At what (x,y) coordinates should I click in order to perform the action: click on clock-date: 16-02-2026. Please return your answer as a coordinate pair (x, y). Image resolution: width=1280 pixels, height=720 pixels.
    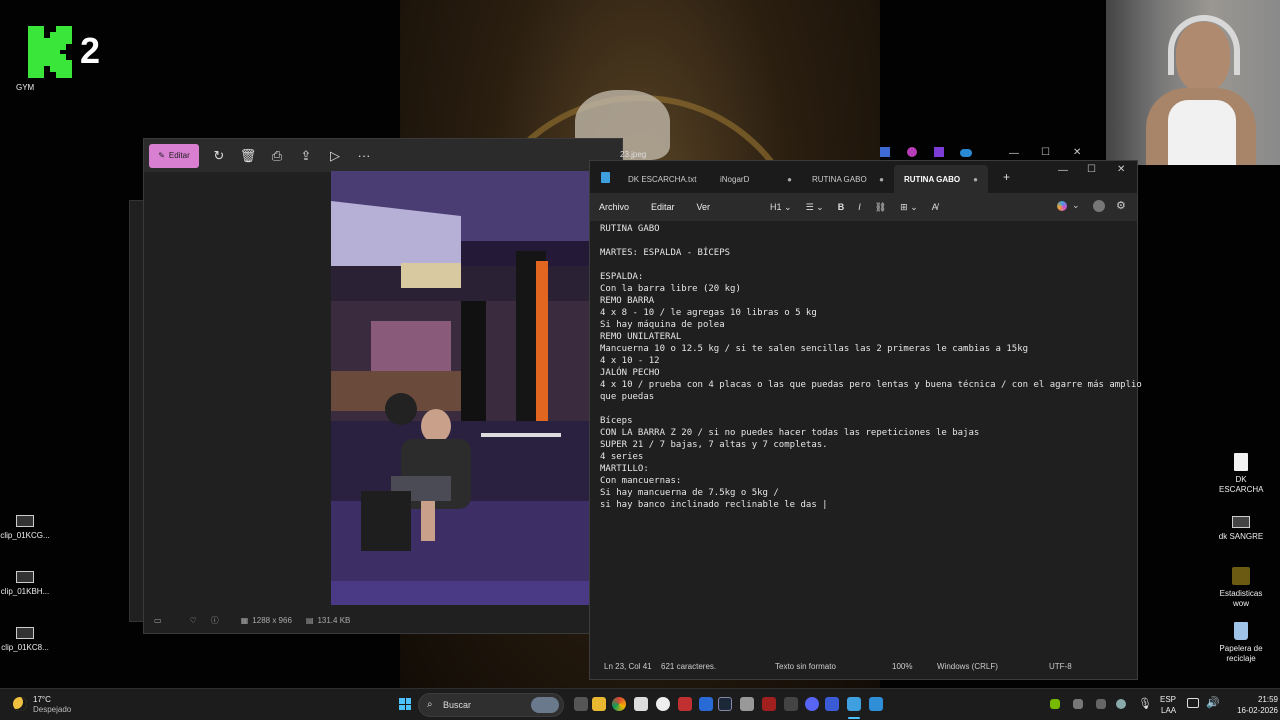
    Looking at the image, I should click on (1250, 711).